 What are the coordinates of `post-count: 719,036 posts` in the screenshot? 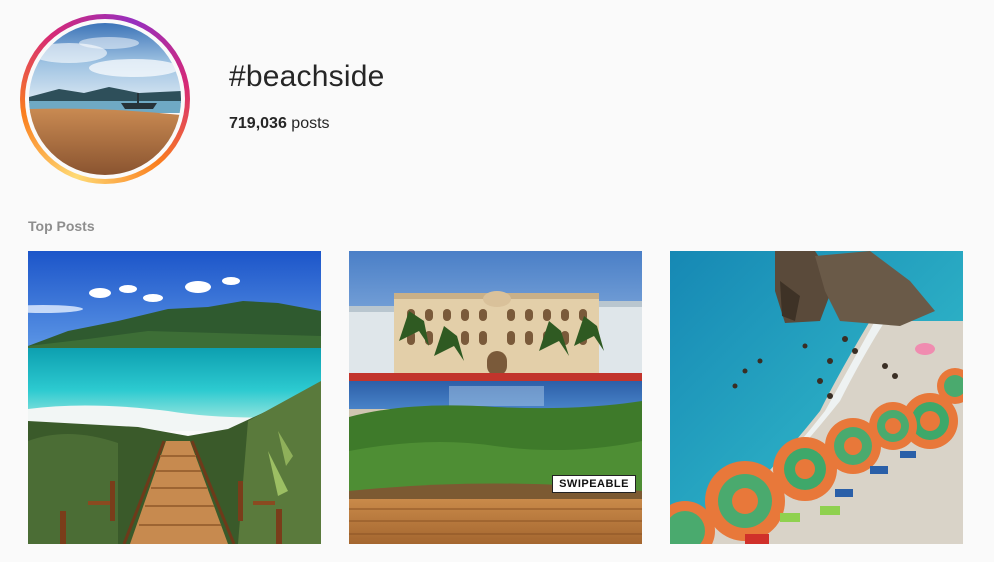 It's located at (279, 124).